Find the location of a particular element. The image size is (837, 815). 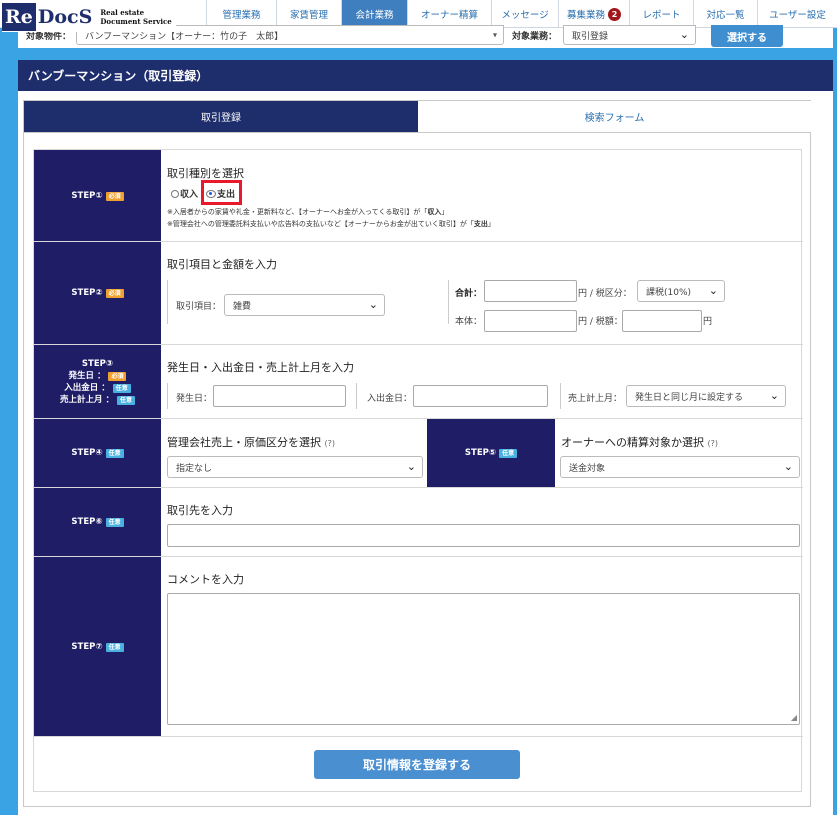

logo-docs: DocS is located at coordinates (65, 17).